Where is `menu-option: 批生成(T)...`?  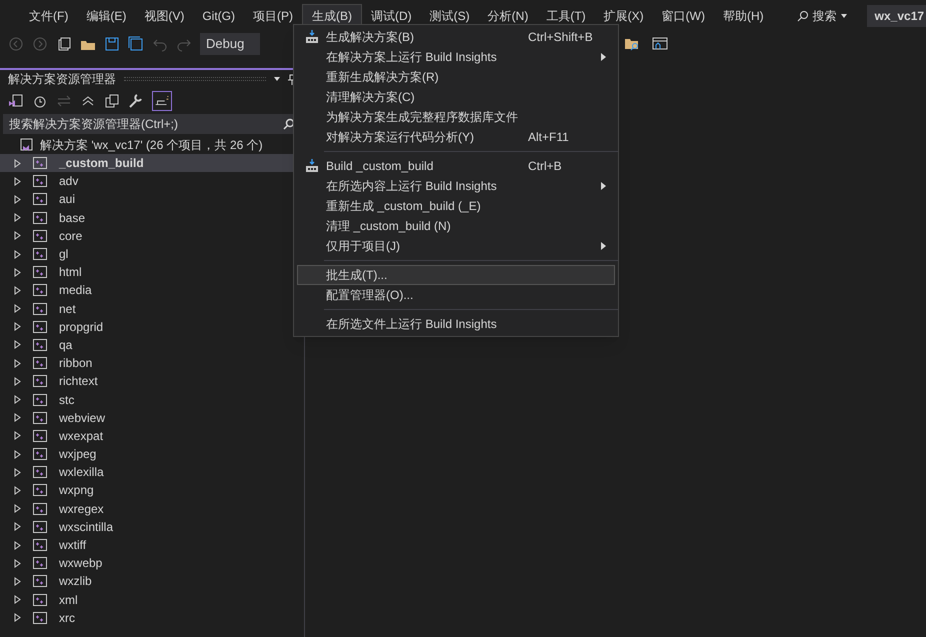
menu-option: 批生成(T)... is located at coordinates (456, 275).